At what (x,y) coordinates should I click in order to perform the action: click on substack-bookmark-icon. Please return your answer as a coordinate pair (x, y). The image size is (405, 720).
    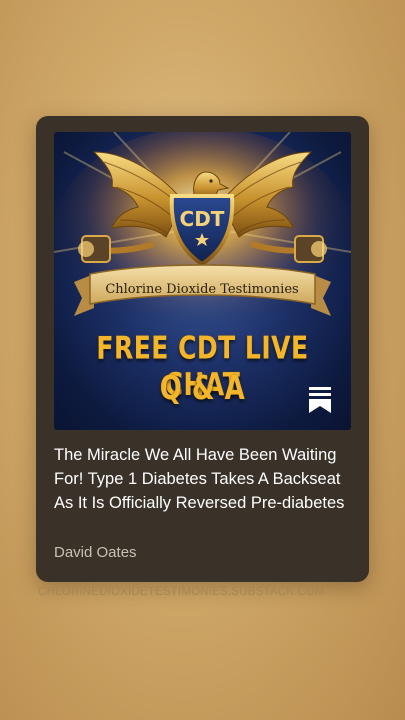
    Looking at the image, I should click on (320, 400).